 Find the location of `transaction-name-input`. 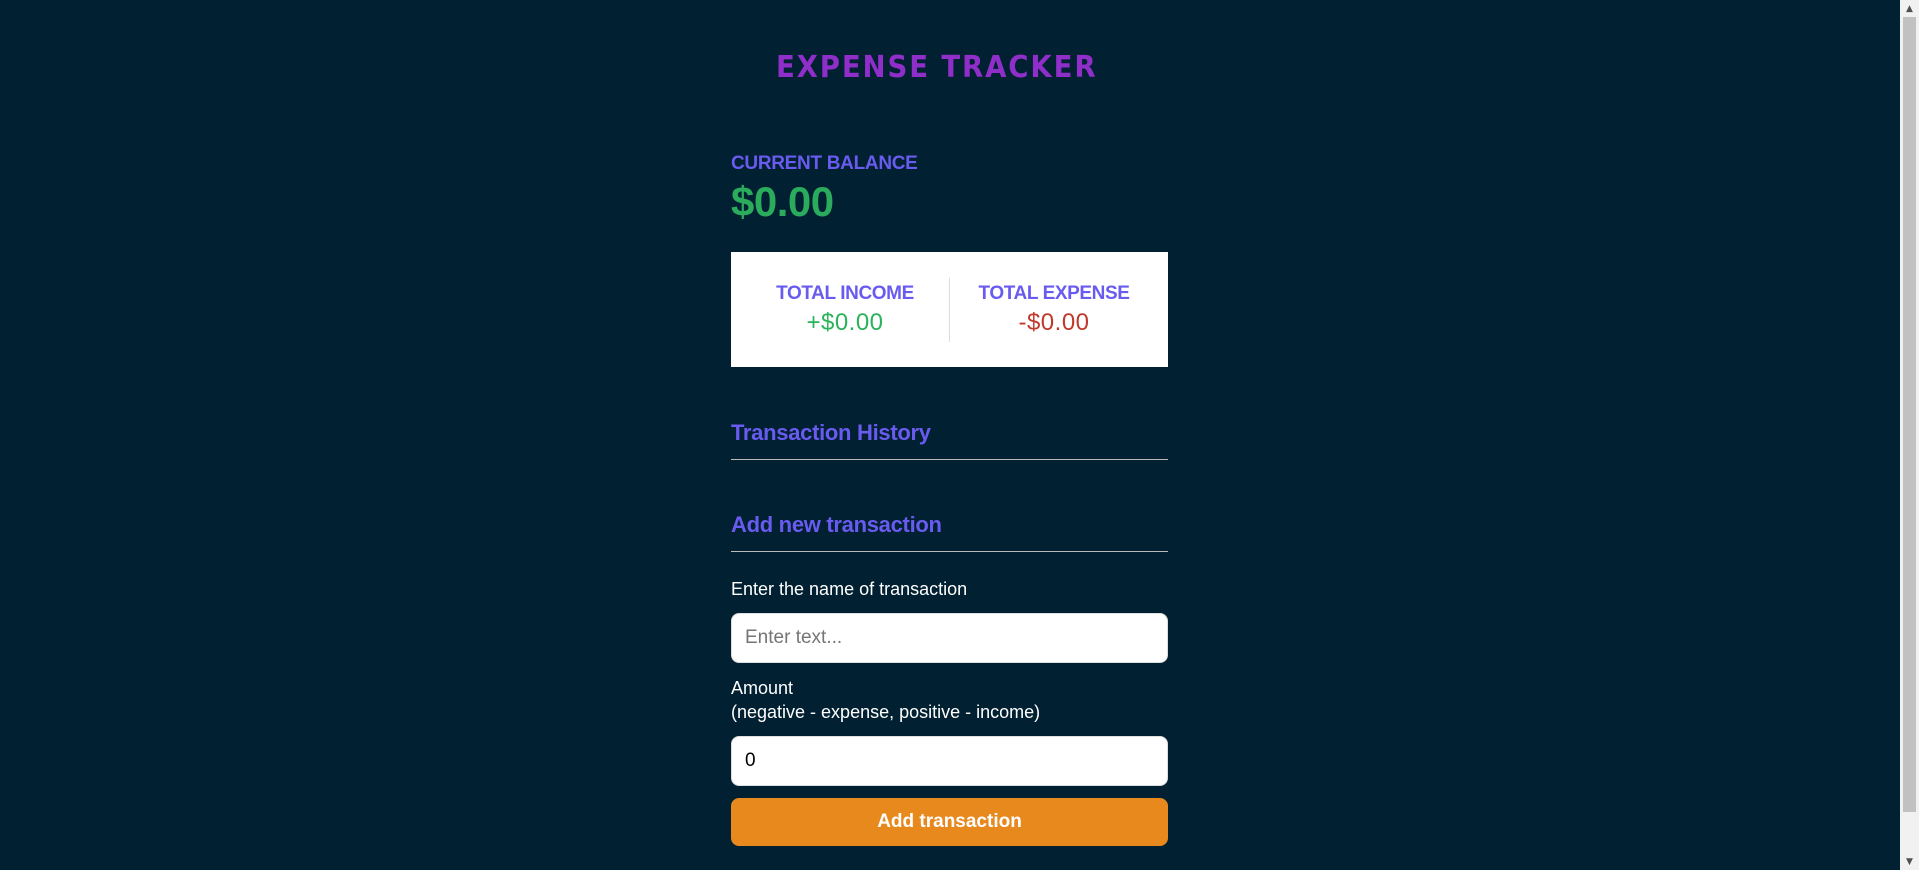

transaction-name-input is located at coordinates (949, 638).